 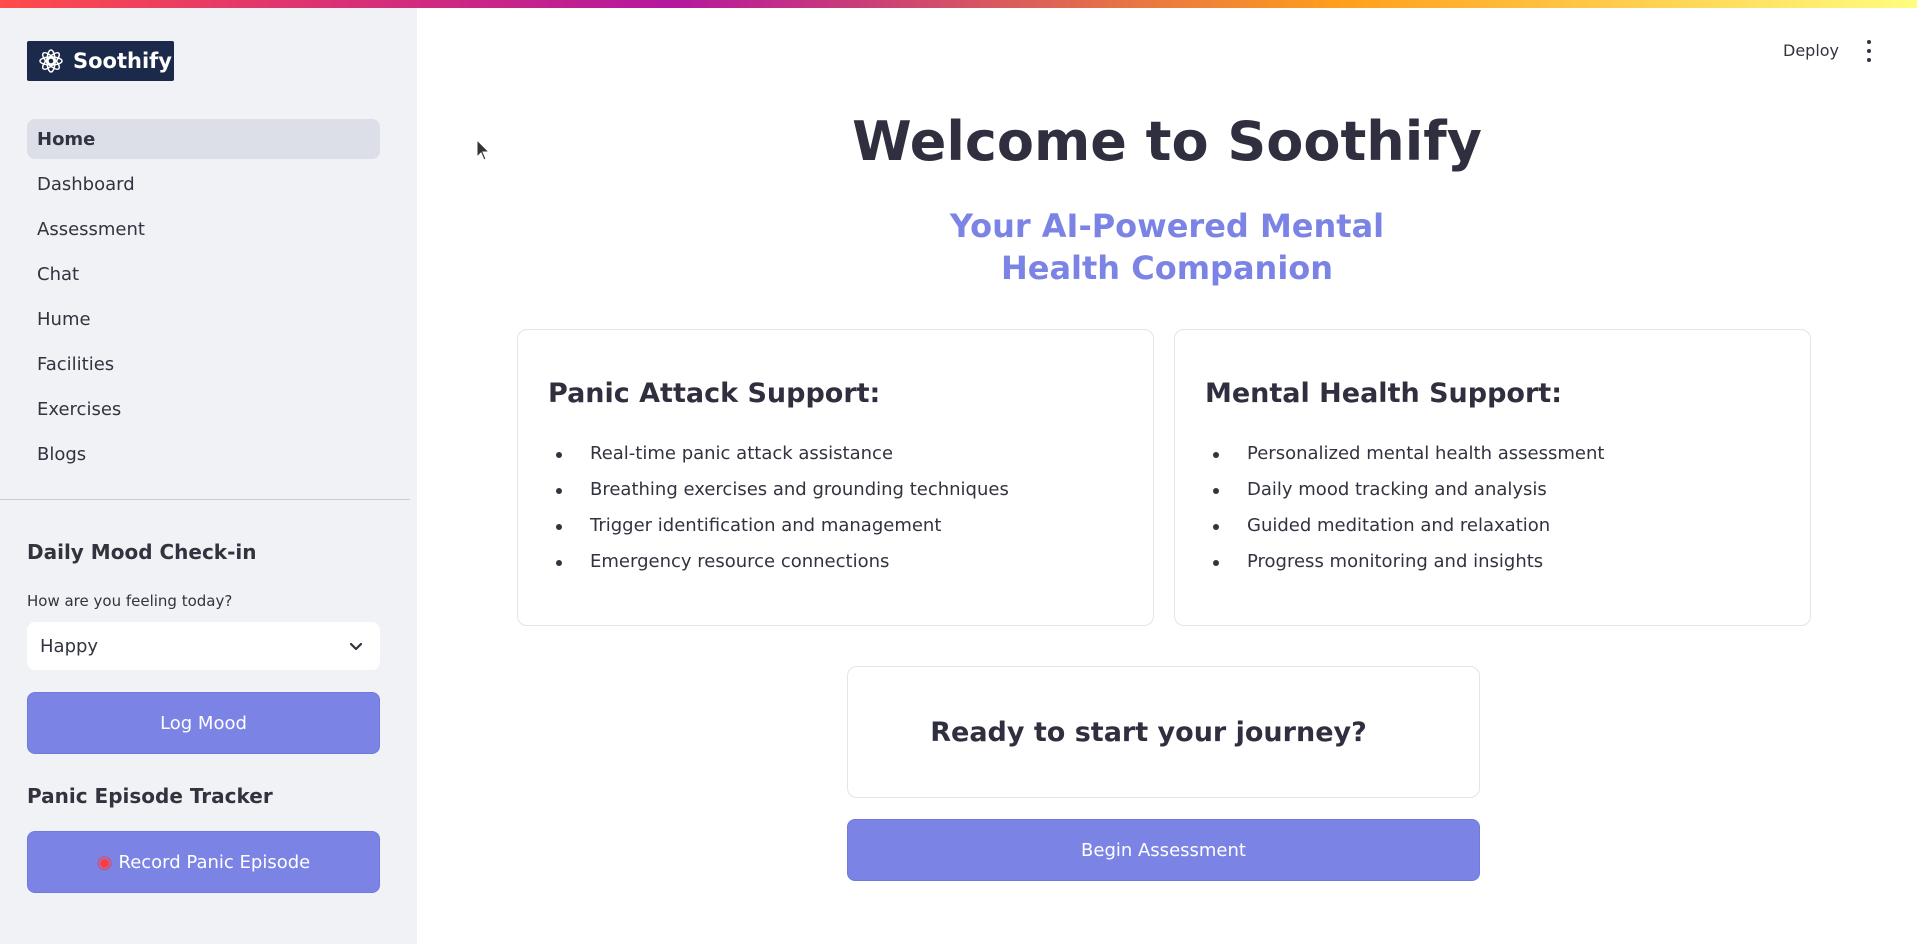 I want to click on sidebar-divider, so click(x=205, y=499).